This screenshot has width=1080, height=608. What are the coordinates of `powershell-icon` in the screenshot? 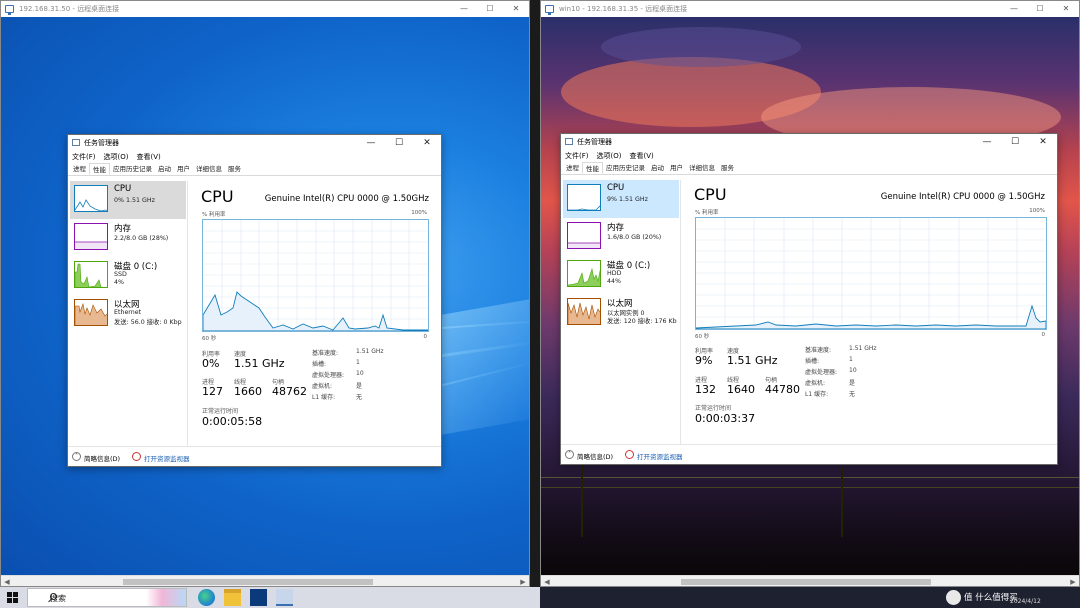 It's located at (258, 597).